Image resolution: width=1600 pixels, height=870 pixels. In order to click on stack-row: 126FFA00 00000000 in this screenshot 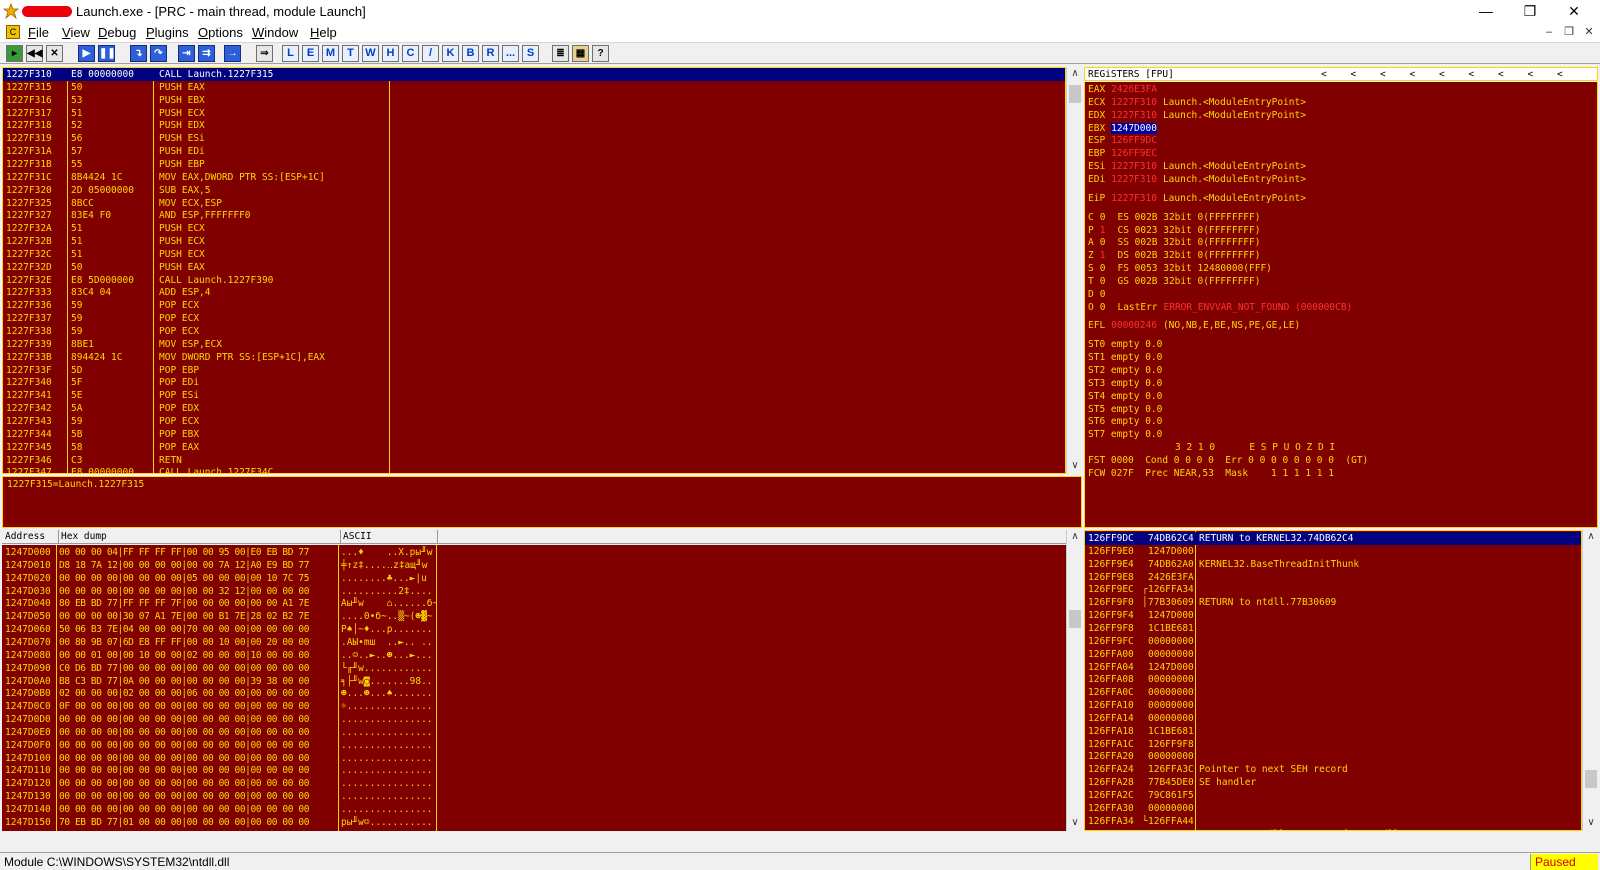, I will do `click(1333, 654)`.